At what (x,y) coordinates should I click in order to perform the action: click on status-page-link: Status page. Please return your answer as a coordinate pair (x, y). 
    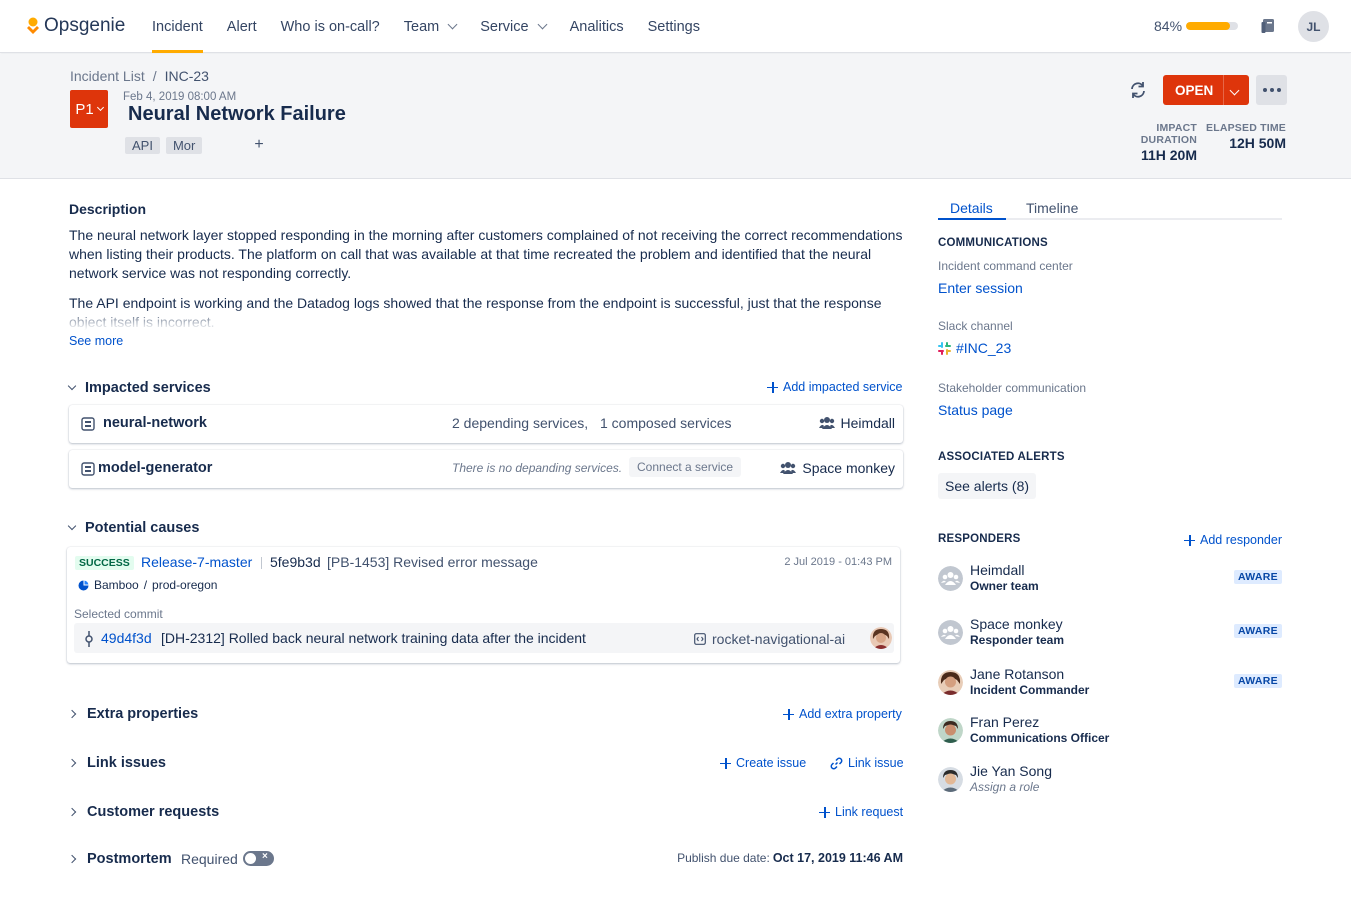
    Looking at the image, I should click on (975, 410).